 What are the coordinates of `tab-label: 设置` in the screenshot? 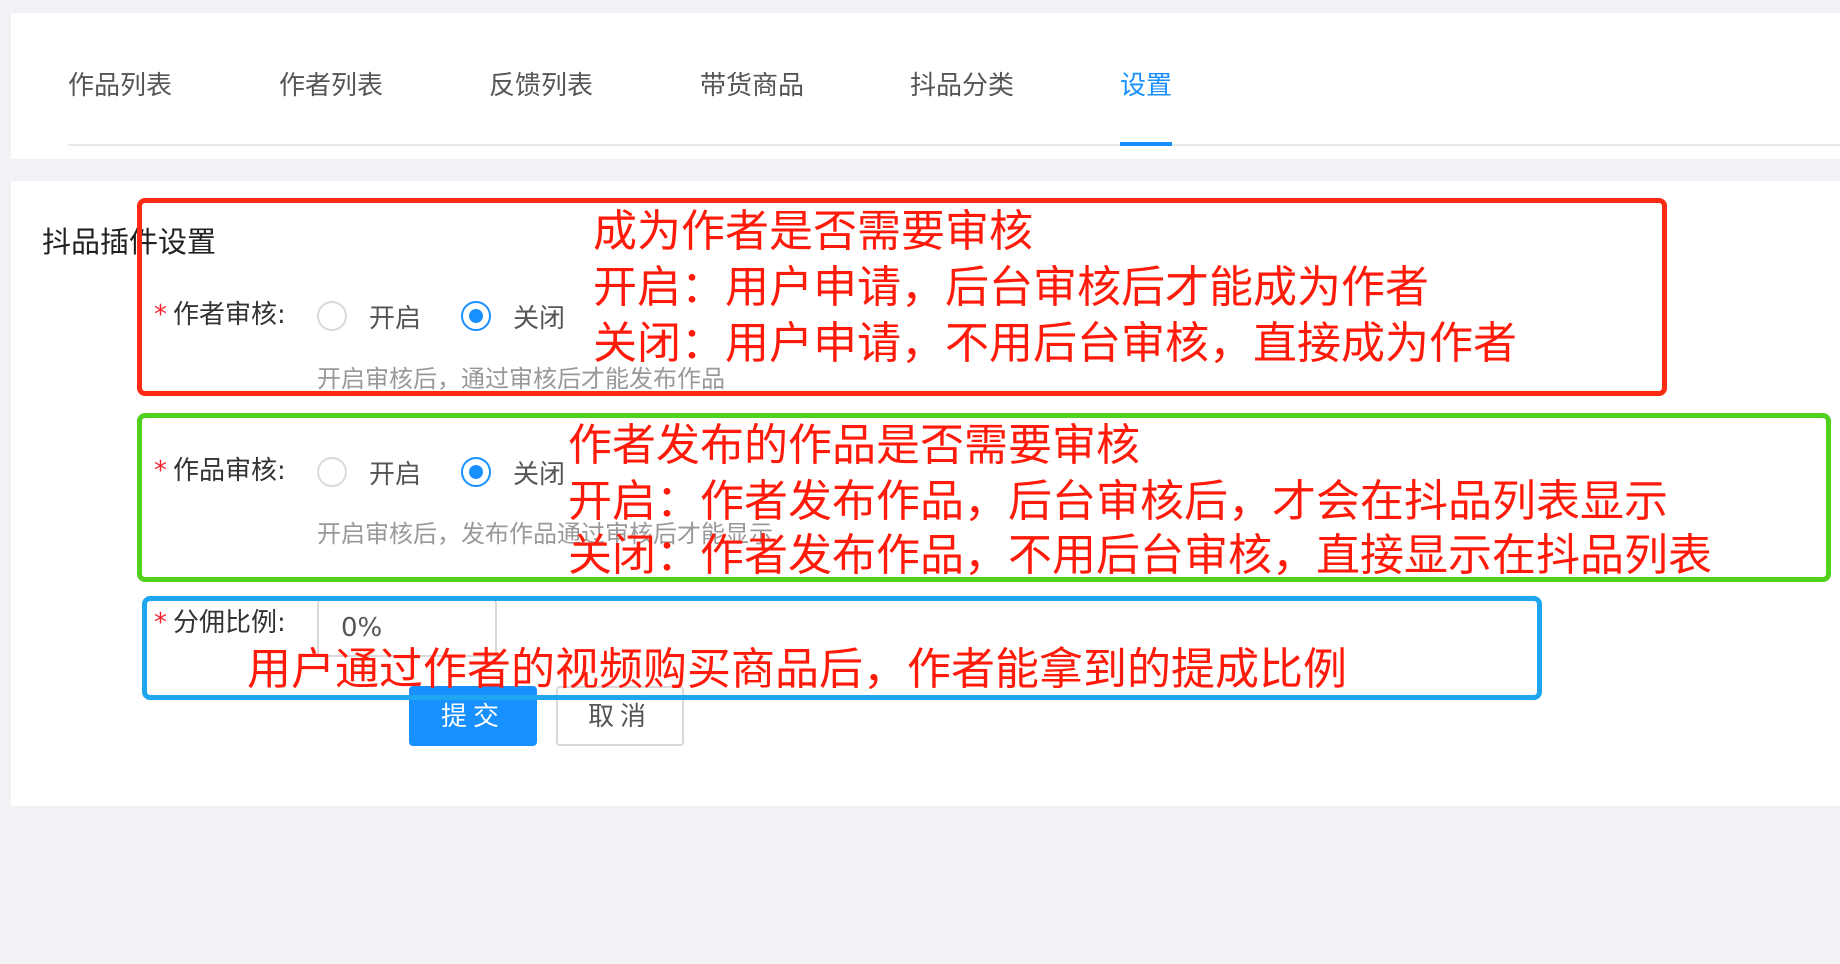 It's located at (1146, 86).